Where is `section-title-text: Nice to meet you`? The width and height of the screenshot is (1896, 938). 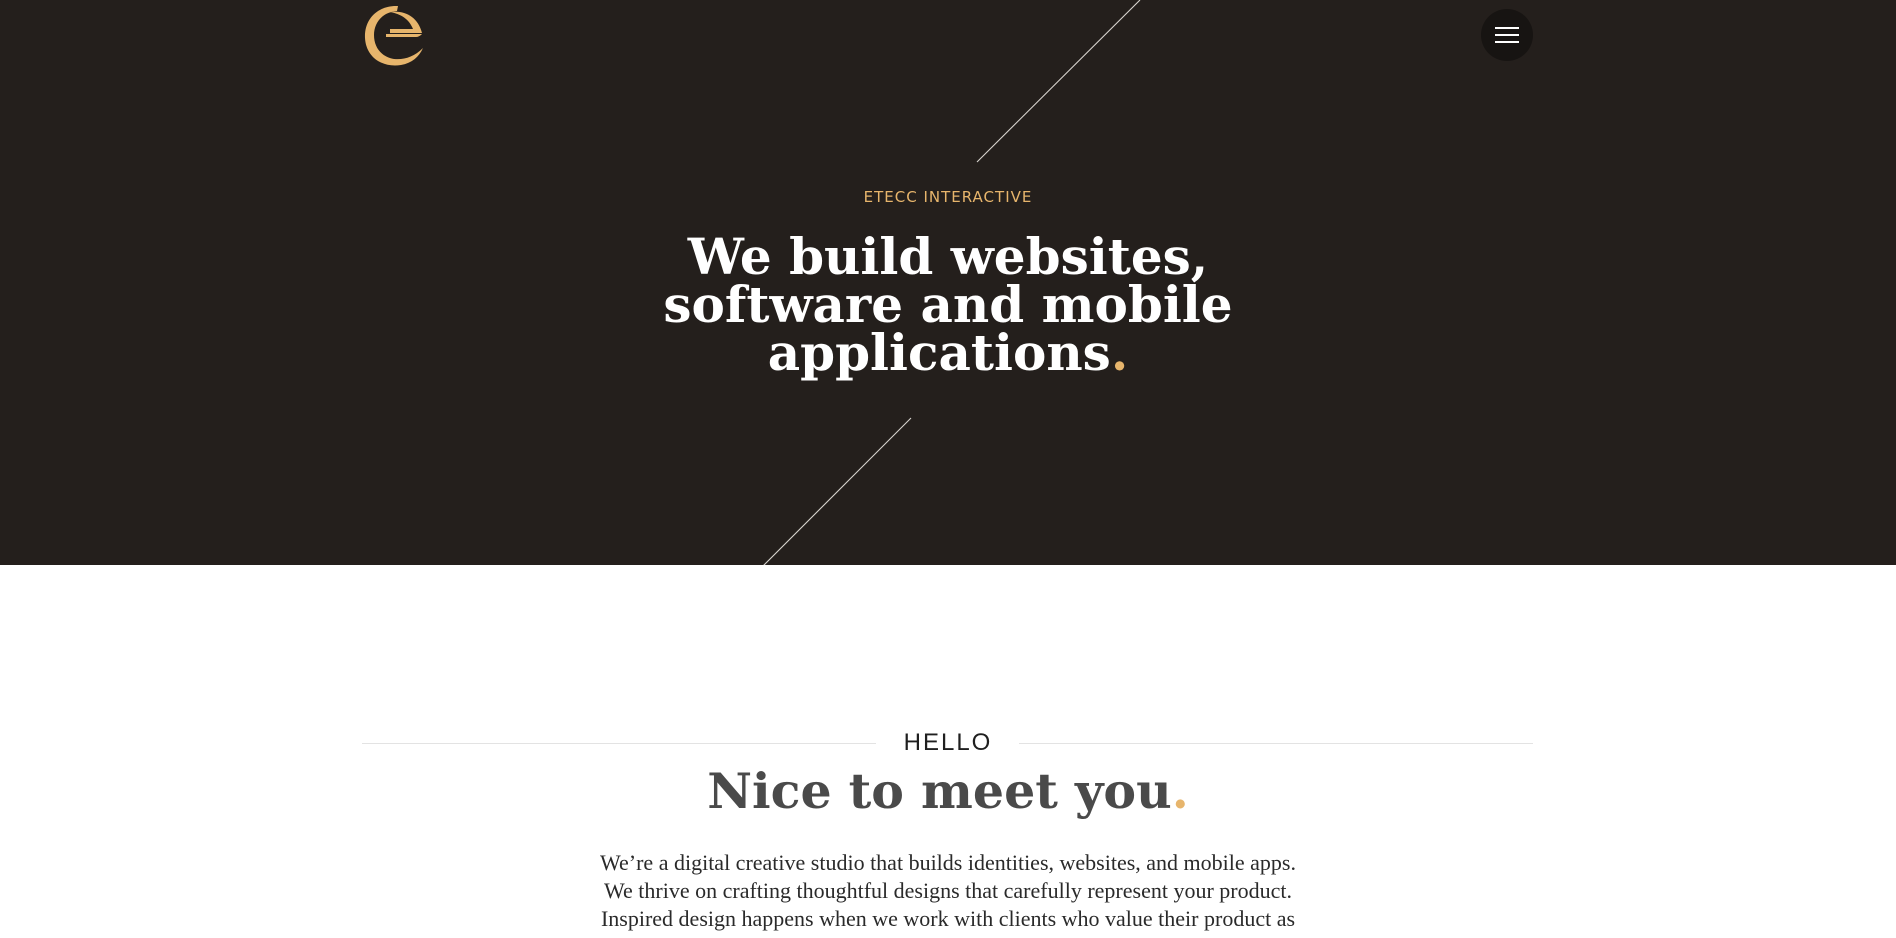
section-title-text: Nice to meet you is located at coordinates (939, 791).